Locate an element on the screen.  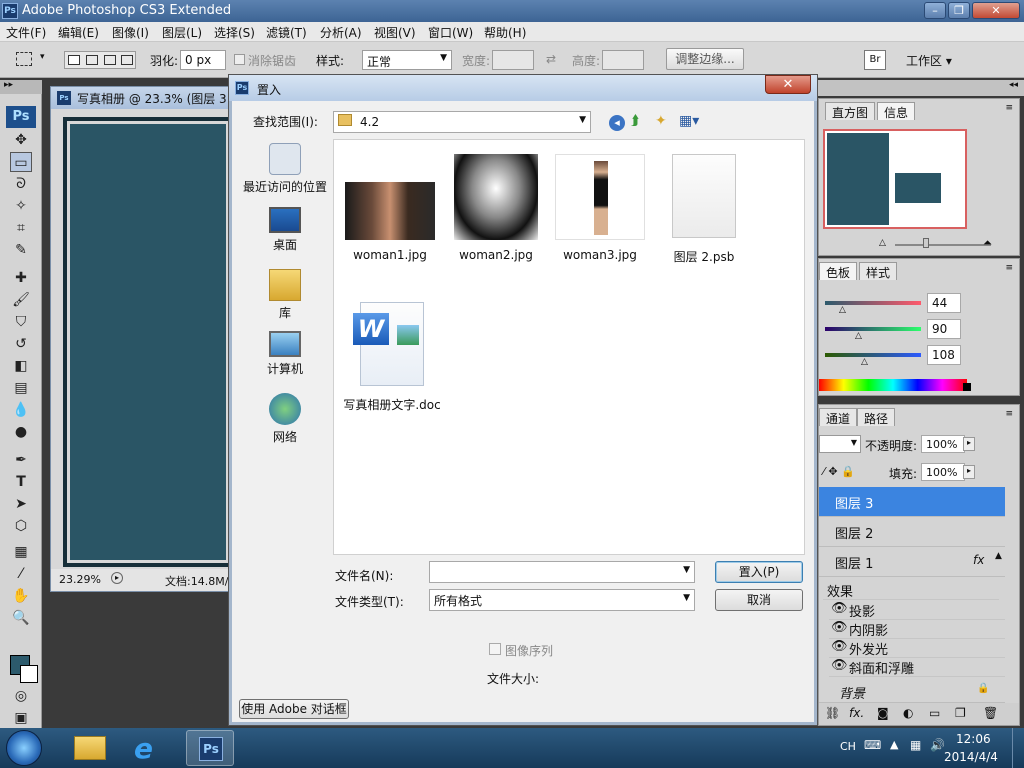
lock-icons: ⁄ ✥ 🔒 is located at coordinates (839, 471).